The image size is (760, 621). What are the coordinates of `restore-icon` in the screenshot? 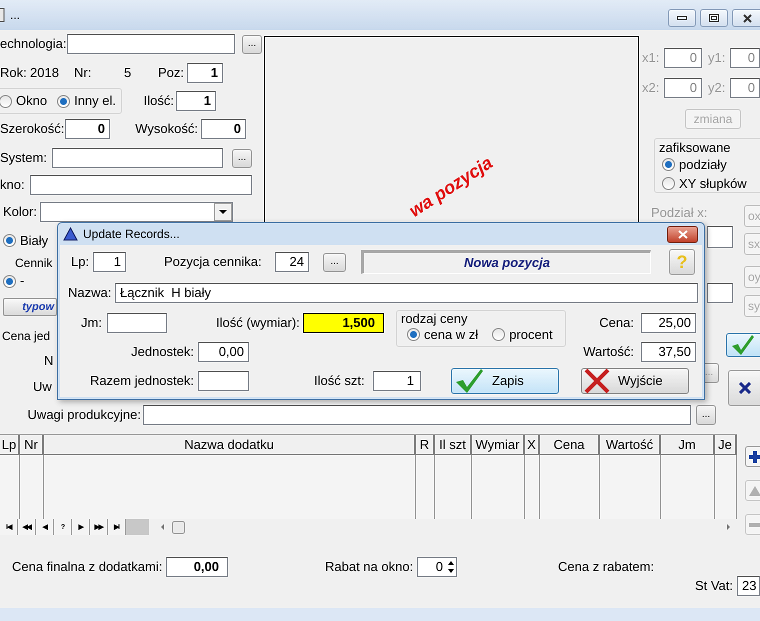 It's located at (714, 18).